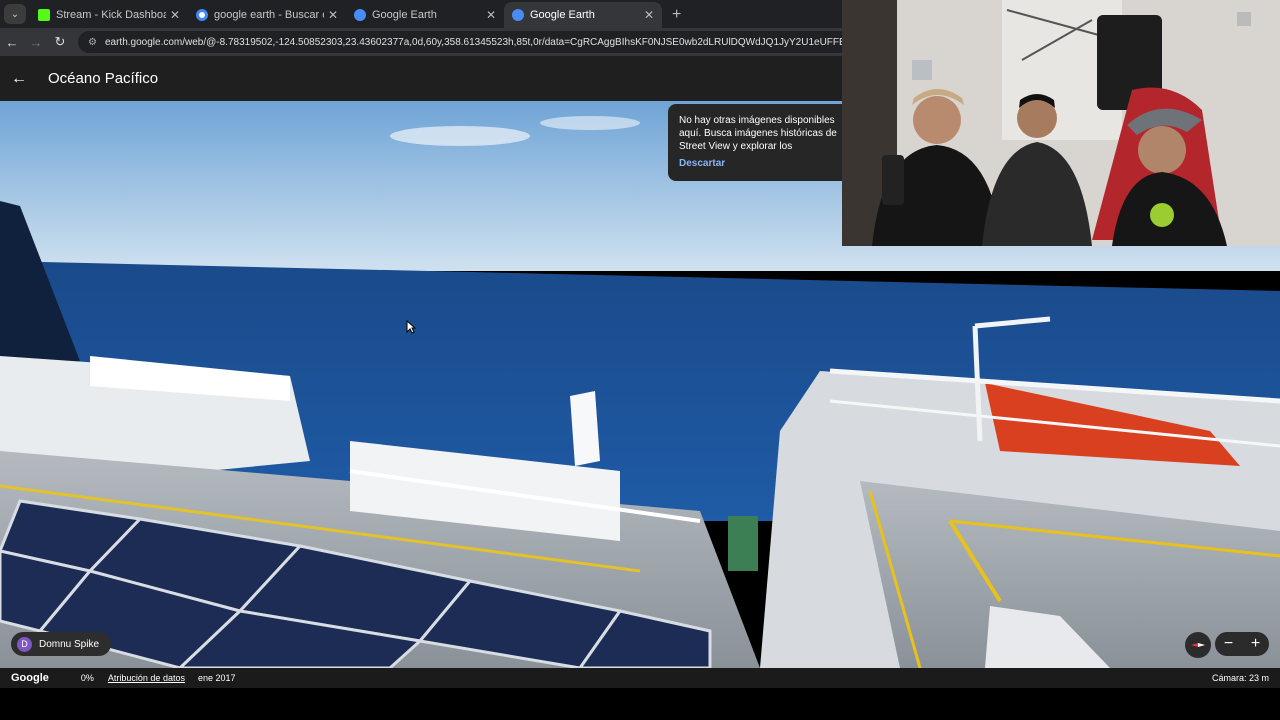 This screenshot has width=1280, height=720. I want to click on tab-kick-dashboard: Stream - Kick Dashboard ✕, so click(109, 15).